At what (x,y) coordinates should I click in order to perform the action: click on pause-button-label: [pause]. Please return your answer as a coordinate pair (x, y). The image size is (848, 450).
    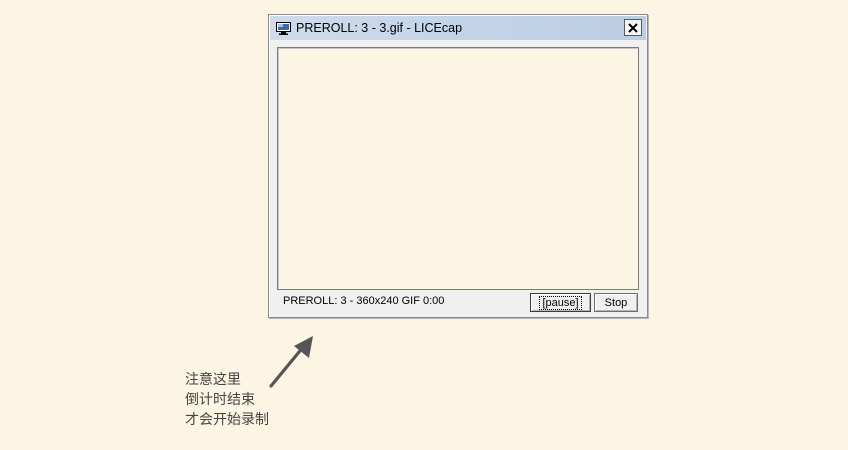
    Looking at the image, I should click on (560, 302).